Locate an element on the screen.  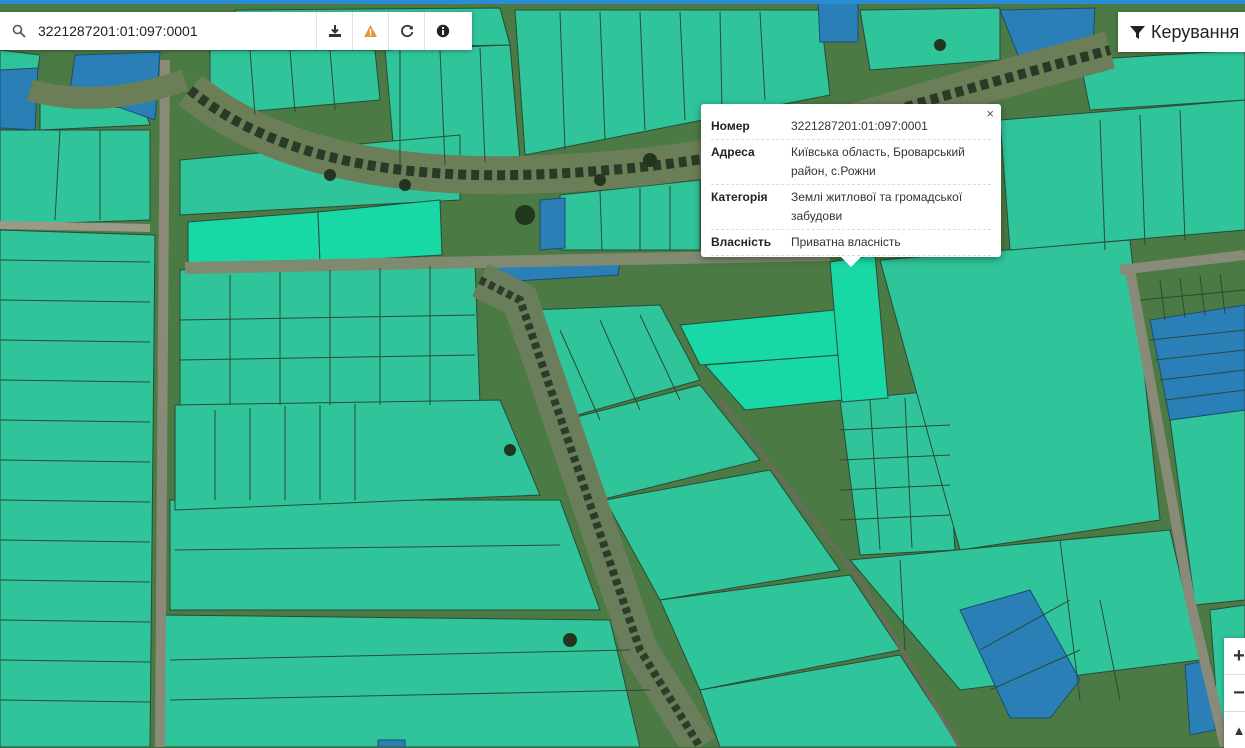
zoom-out-button: − is located at coordinates (1234, 693).